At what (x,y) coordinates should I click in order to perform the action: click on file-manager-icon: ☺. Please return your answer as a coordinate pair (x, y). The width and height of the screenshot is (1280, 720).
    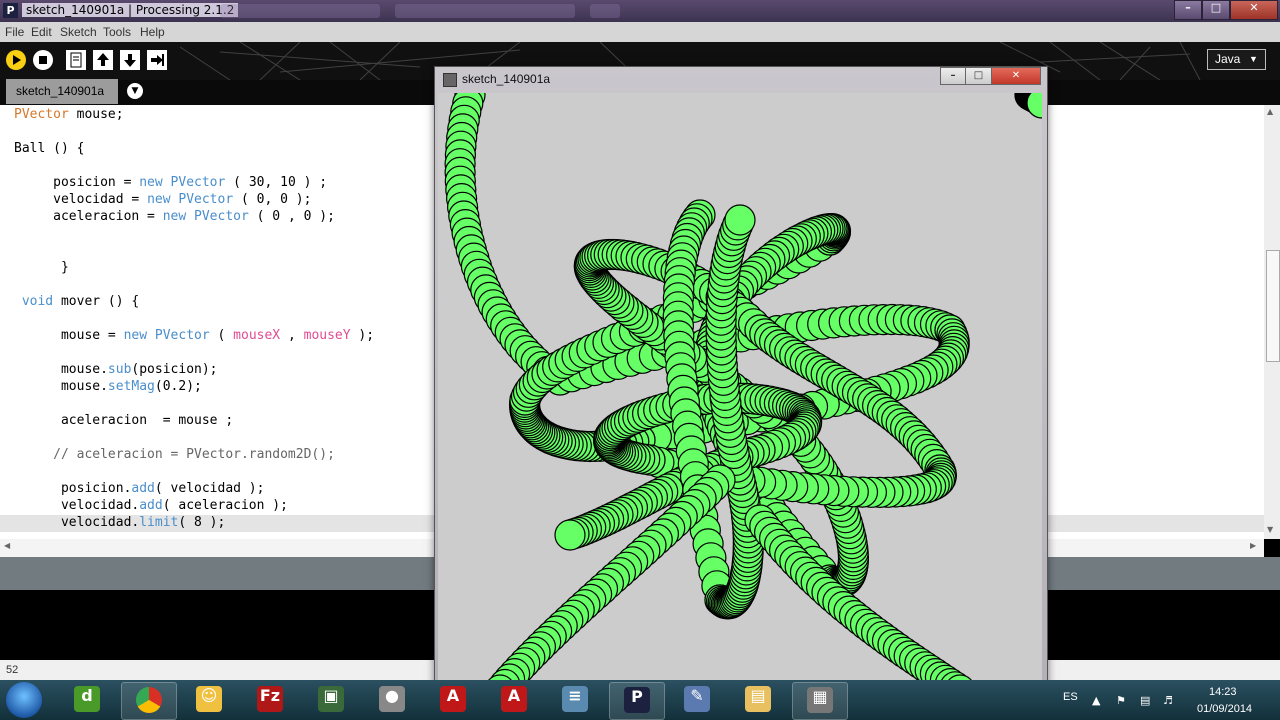
    Looking at the image, I should click on (209, 699).